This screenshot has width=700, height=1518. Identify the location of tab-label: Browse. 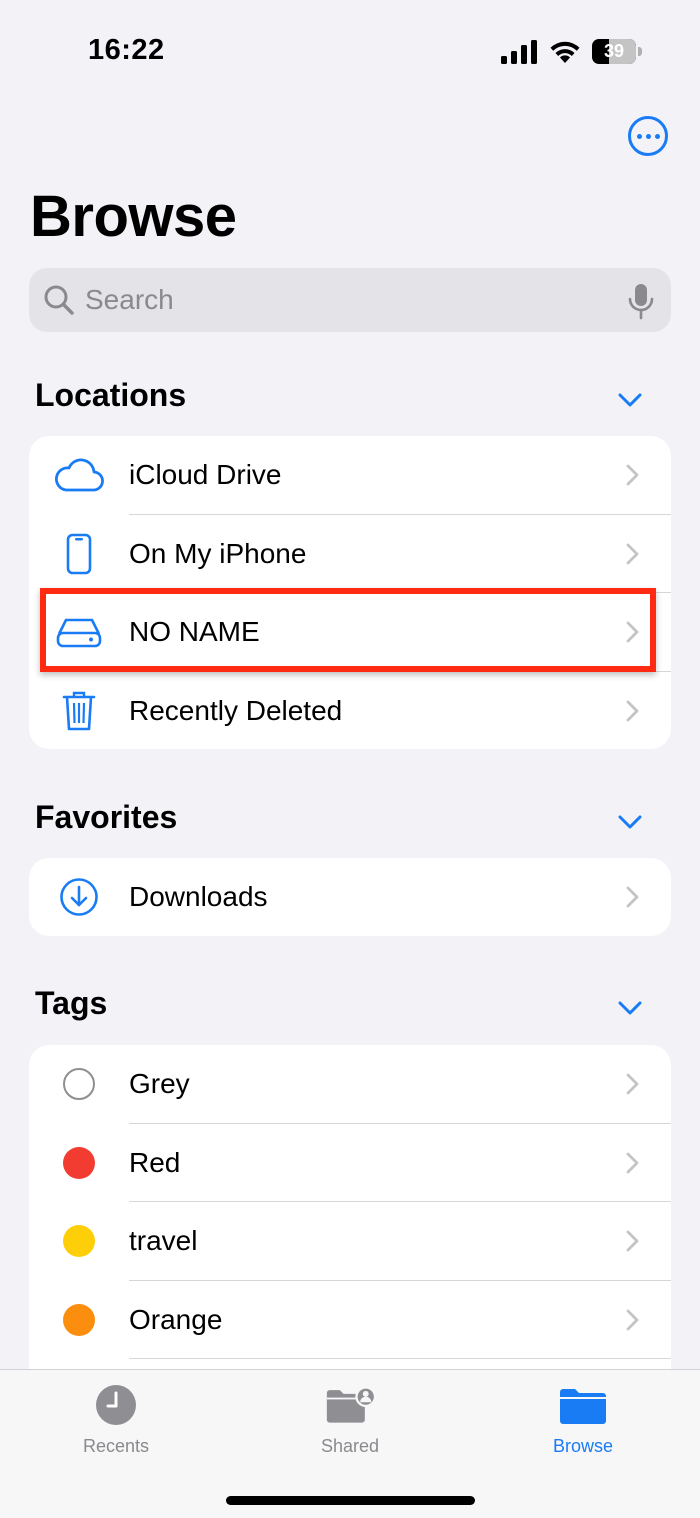
(583, 1446).